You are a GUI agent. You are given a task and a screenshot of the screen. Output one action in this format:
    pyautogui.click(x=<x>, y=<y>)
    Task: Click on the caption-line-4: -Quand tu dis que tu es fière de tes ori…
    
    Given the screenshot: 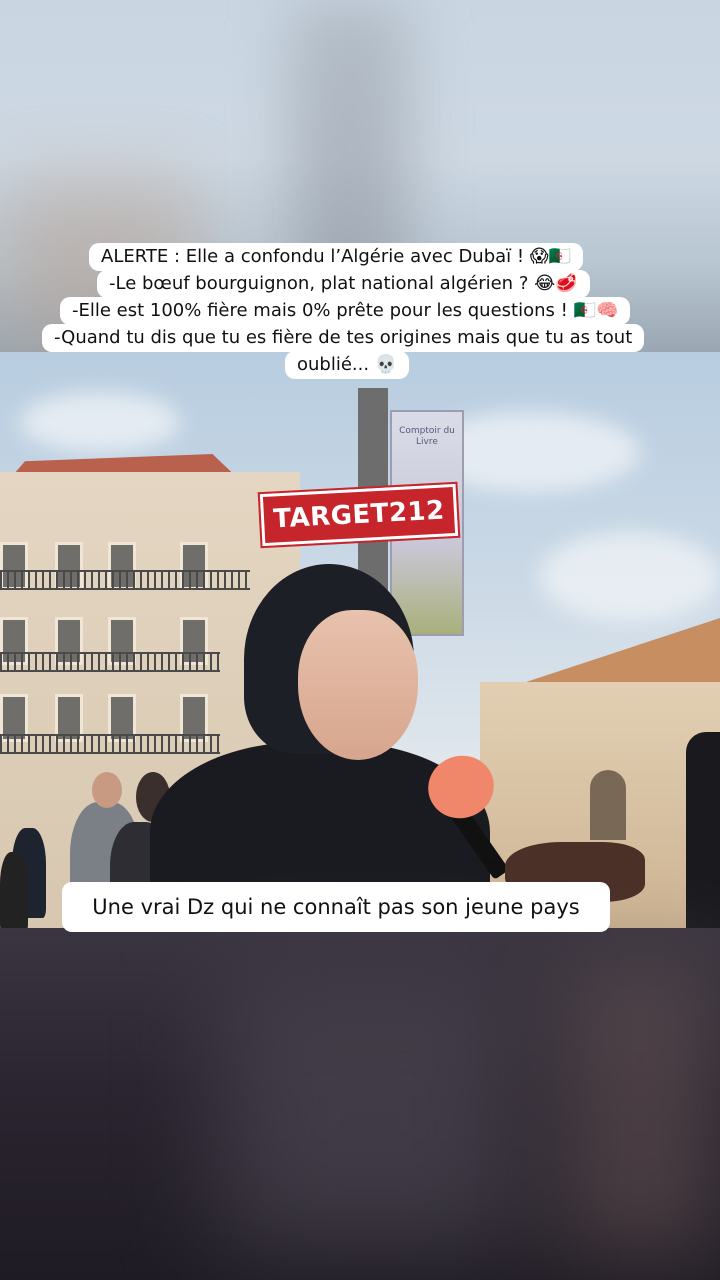 What is the action you would take?
    pyautogui.click(x=343, y=338)
    